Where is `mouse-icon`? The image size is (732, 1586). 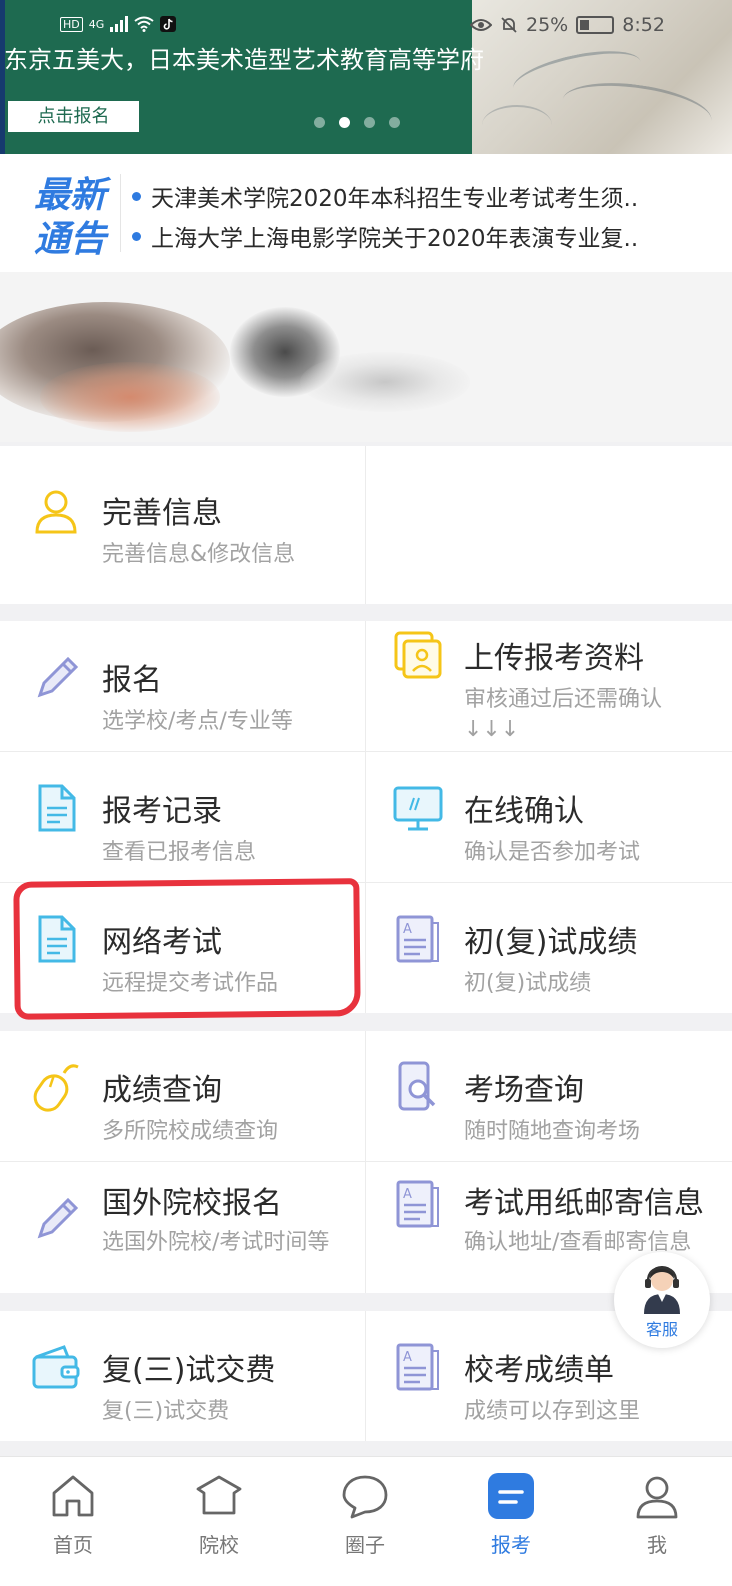
mouse-icon is located at coordinates (56, 1088).